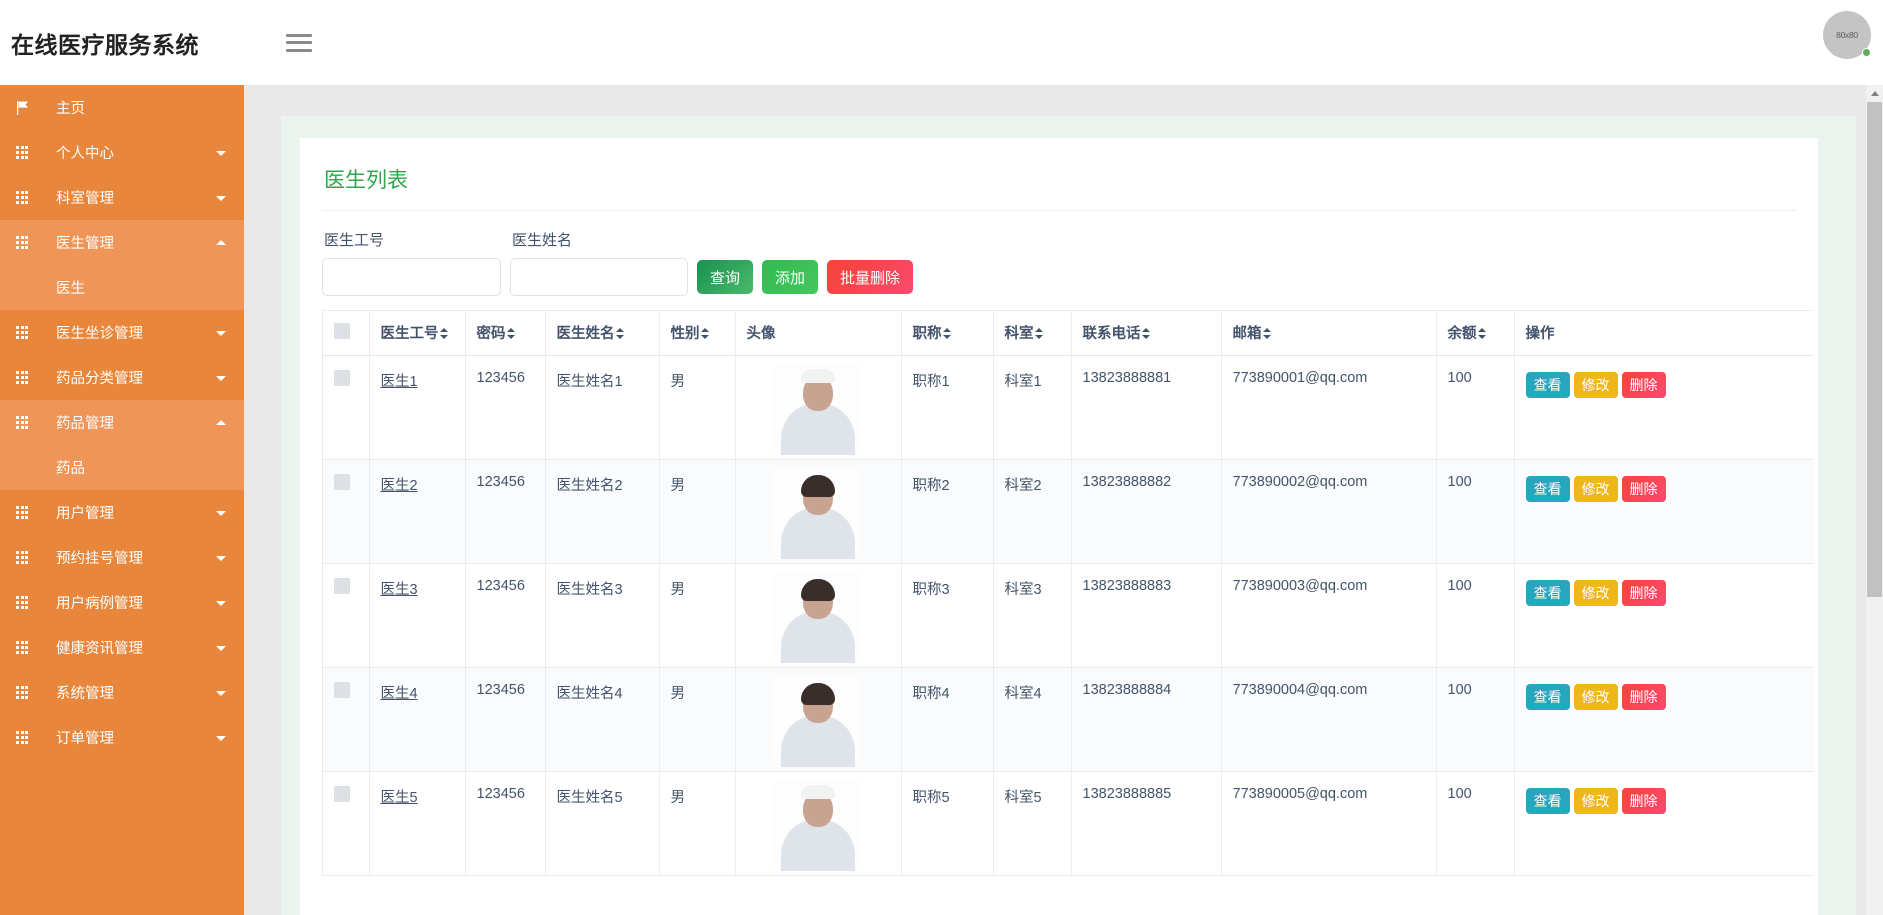  I want to click on search-input-doctor-name, so click(599, 277).